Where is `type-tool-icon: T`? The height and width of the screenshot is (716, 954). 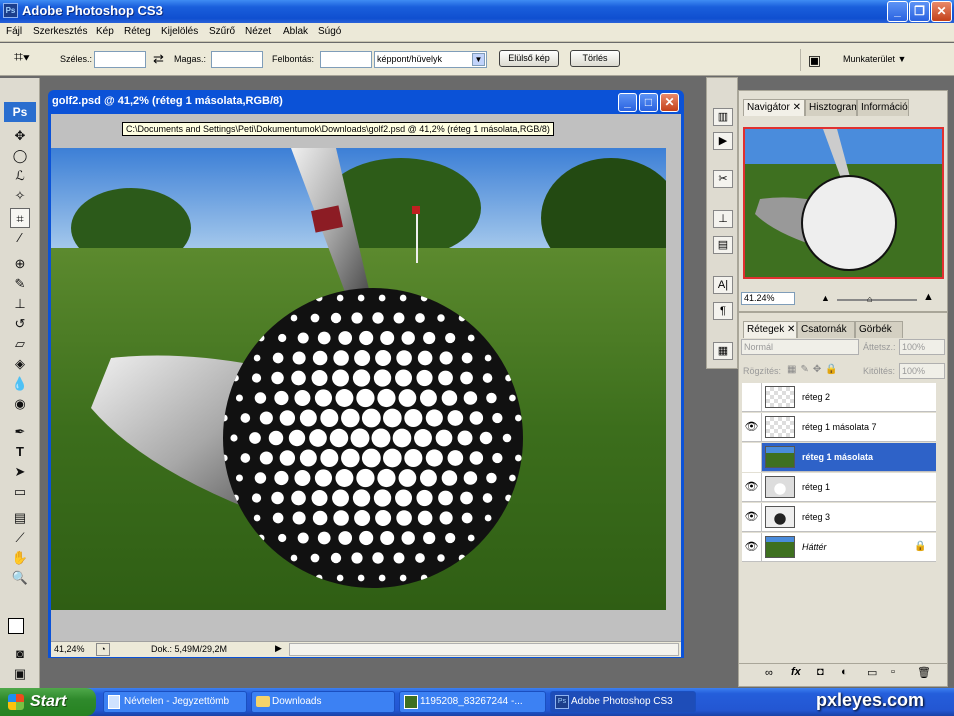 type-tool-icon: T is located at coordinates (20, 452).